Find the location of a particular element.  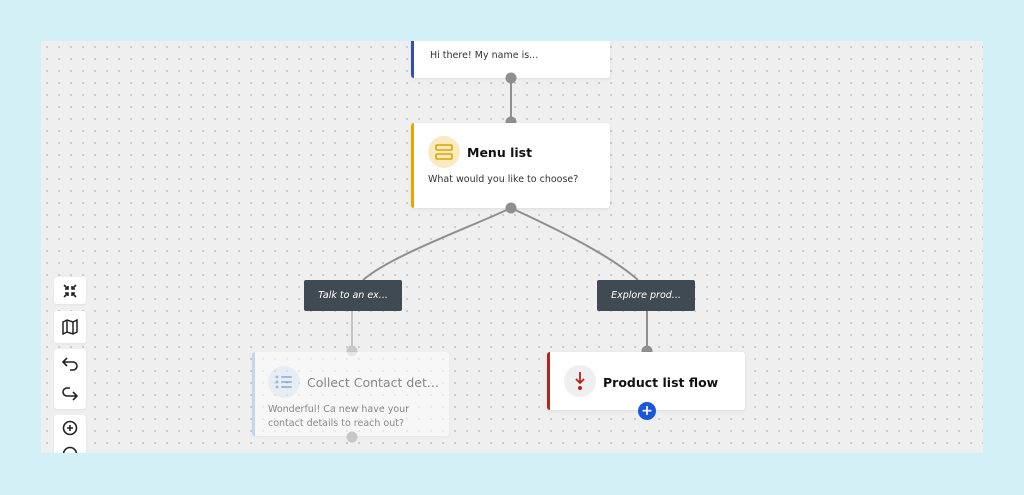

zoom-controls is located at coordinates (70, 434).